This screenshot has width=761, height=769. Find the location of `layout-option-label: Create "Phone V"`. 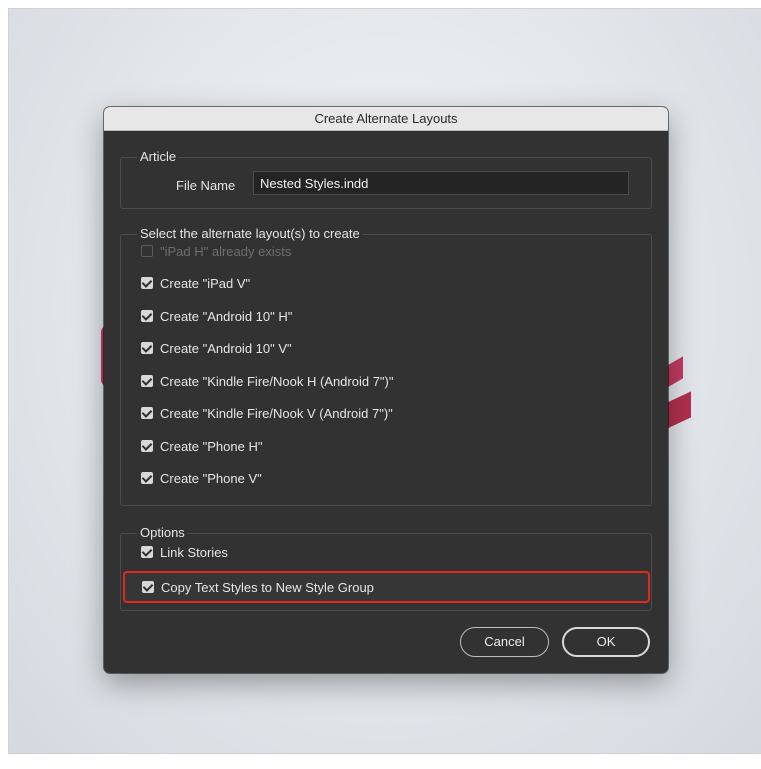

layout-option-label: Create "Phone V" is located at coordinates (211, 478).